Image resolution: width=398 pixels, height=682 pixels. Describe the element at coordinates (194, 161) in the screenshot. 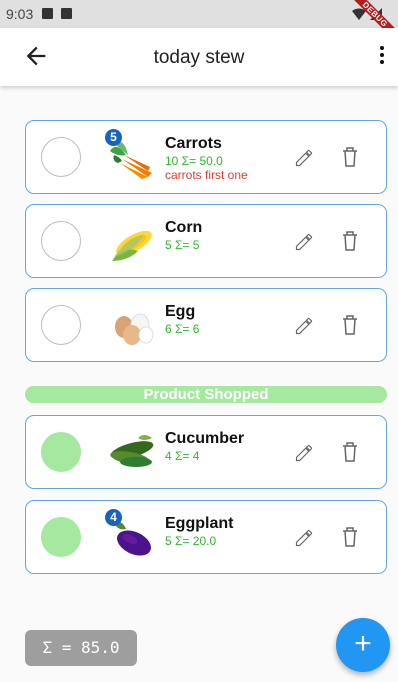

I see `item-quantity: 10 Σ= 50.0` at that location.